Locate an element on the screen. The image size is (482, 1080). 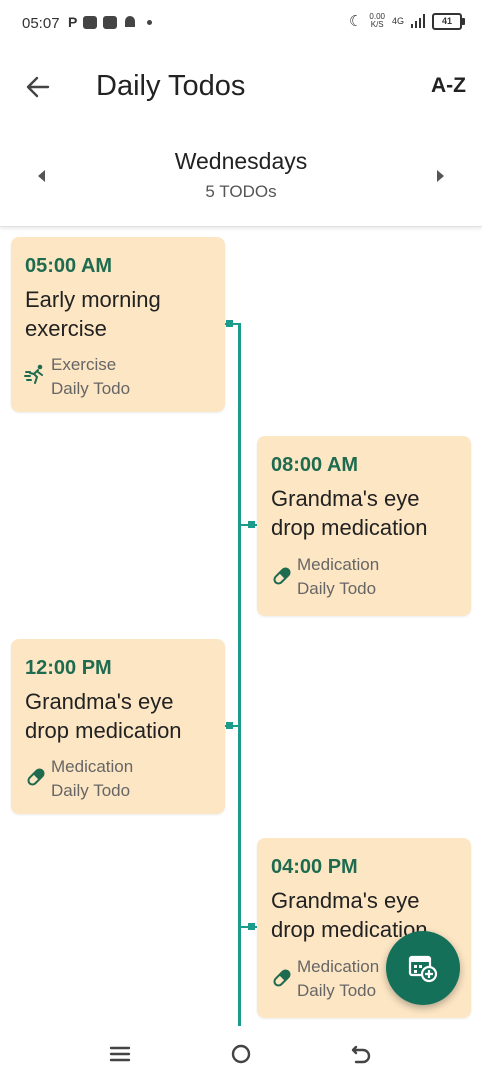
network-speed: 0.00 K/S is located at coordinates (377, 21).